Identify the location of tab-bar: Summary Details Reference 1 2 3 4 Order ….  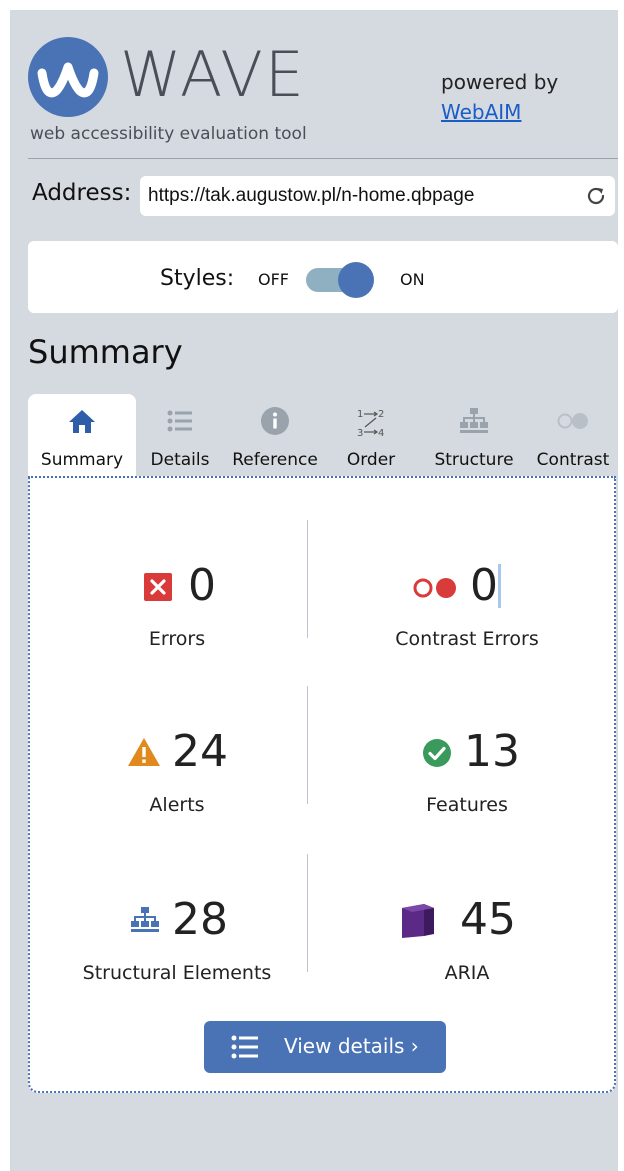
(323, 436).